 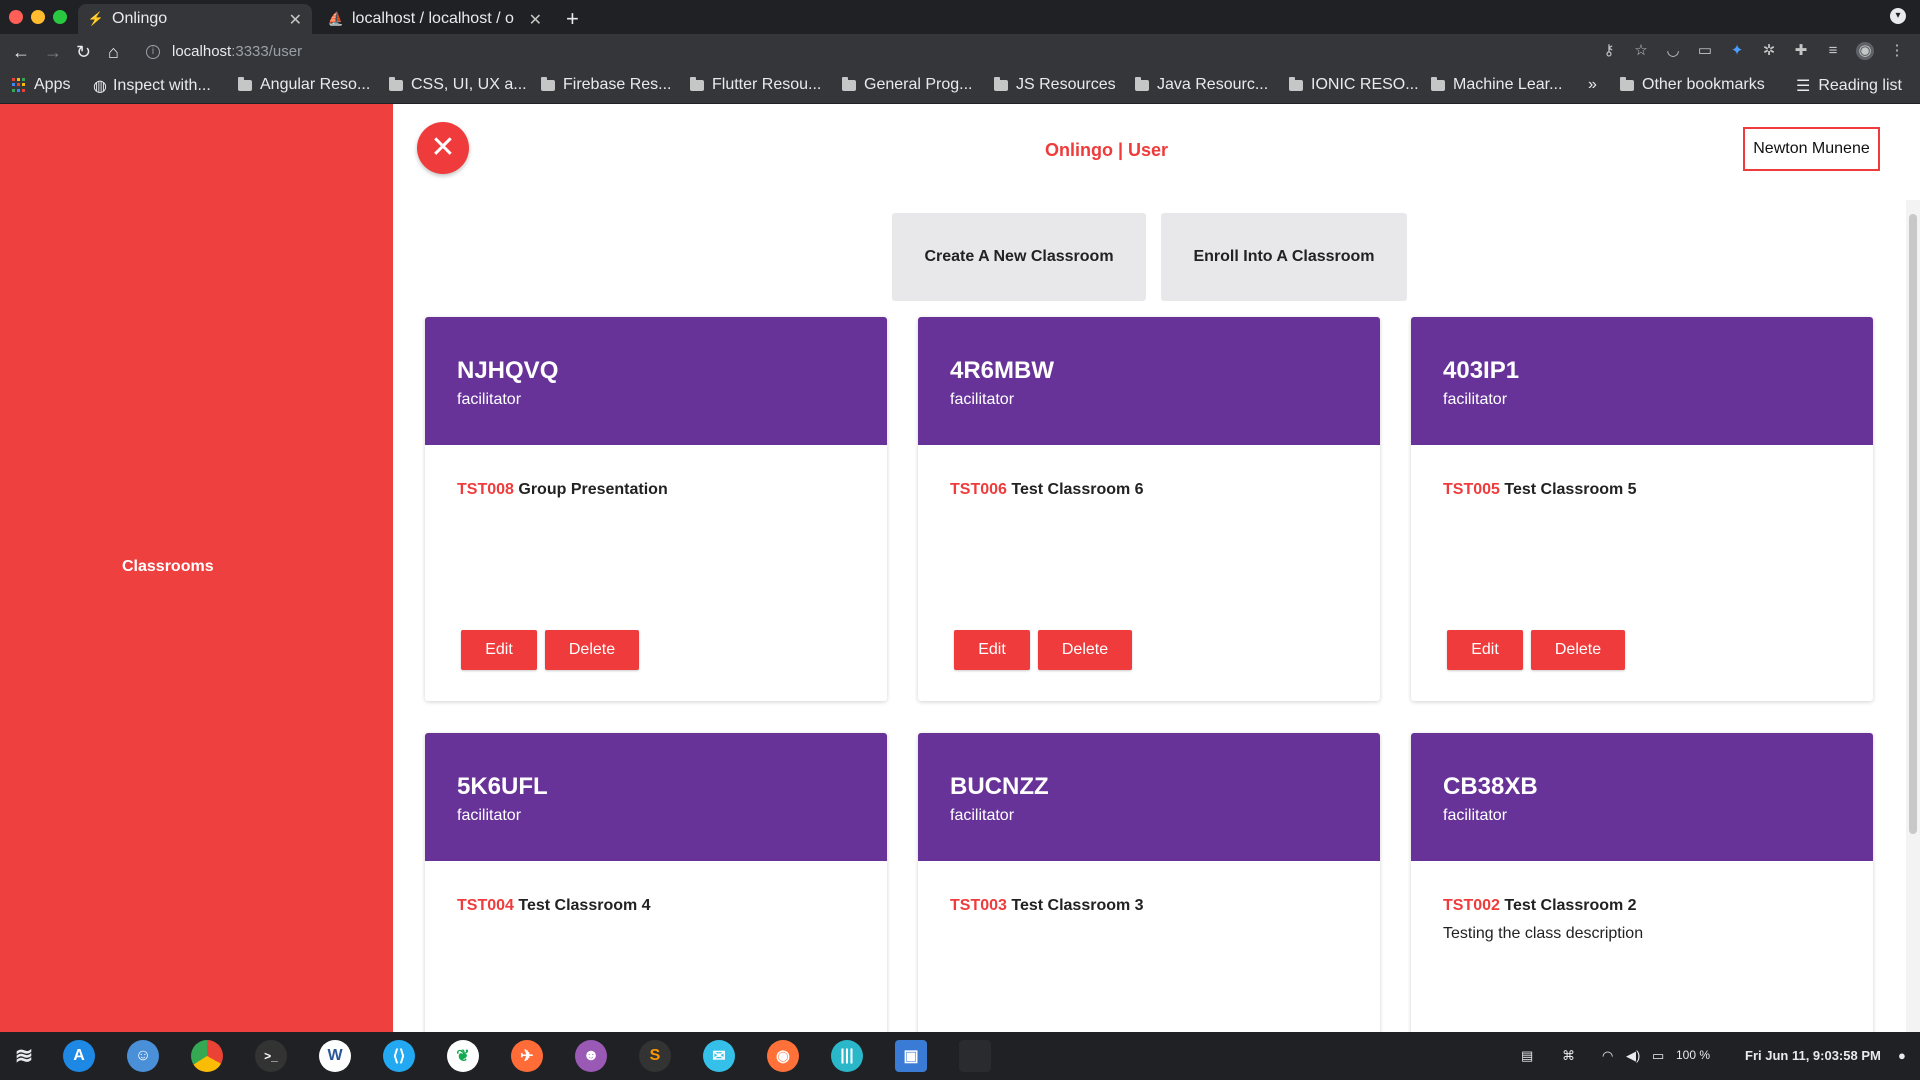 I want to click on close-window-button, so click(x=16, y=17).